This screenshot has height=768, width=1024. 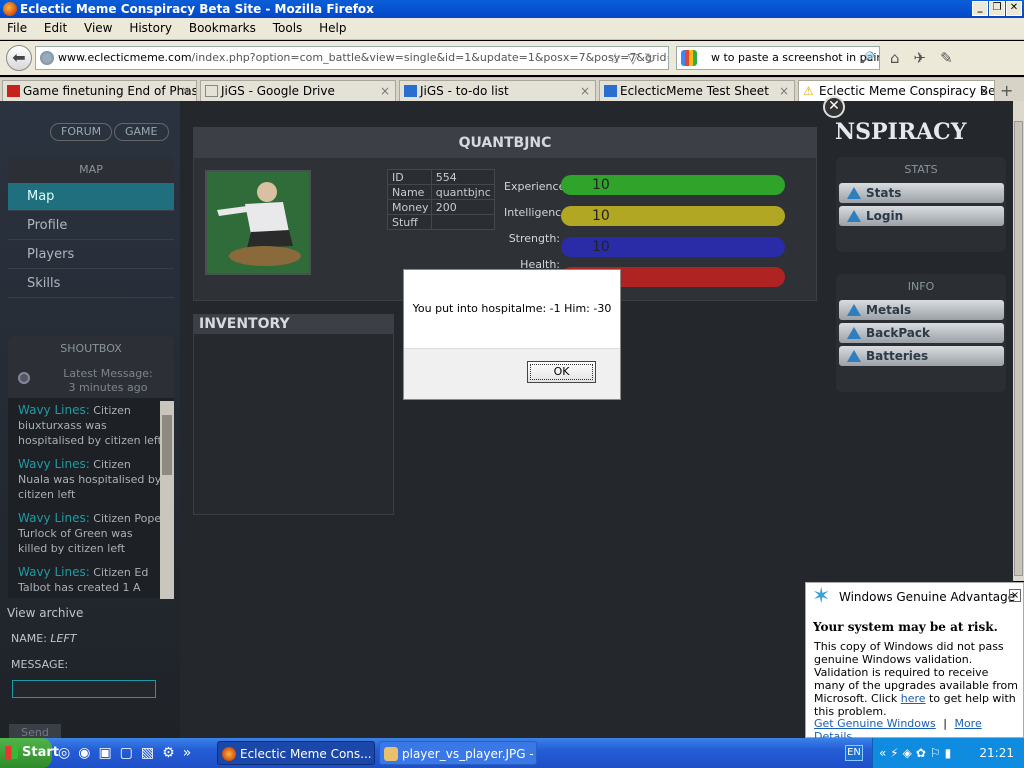 I want to click on game-button: GAME, so click(x=141, y=132).